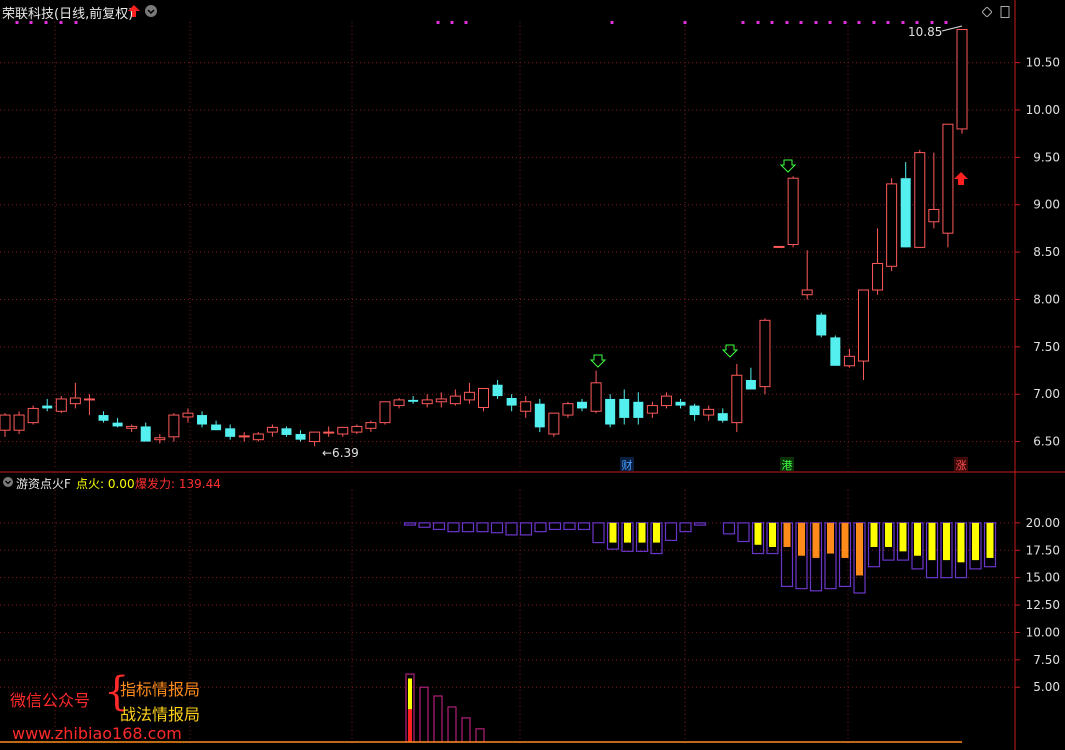 Image resolution: width=1065 pixels, height=750 pixels. What do you see at coordinates (925, 32) in the screenshot?
I see `high-price-label: 10.85` at bounding box center [925, 32].